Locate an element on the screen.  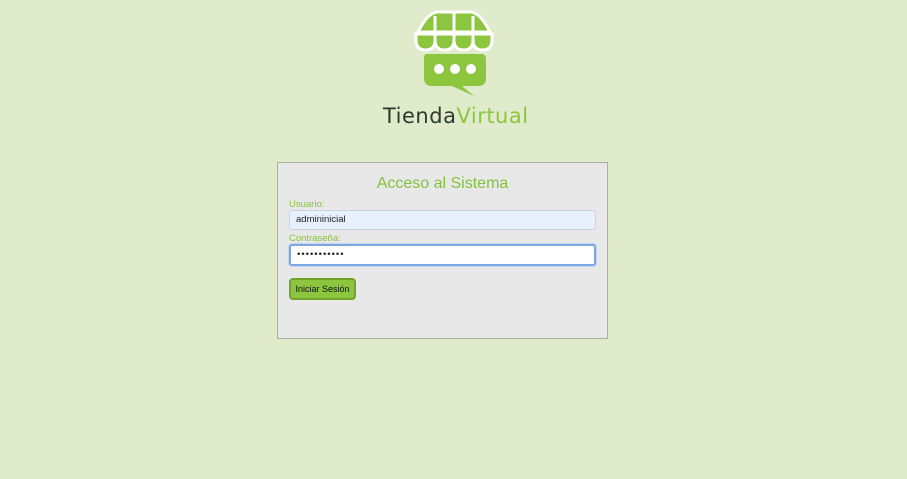
username-label: Usuario: is located at coordinates (307, 204).